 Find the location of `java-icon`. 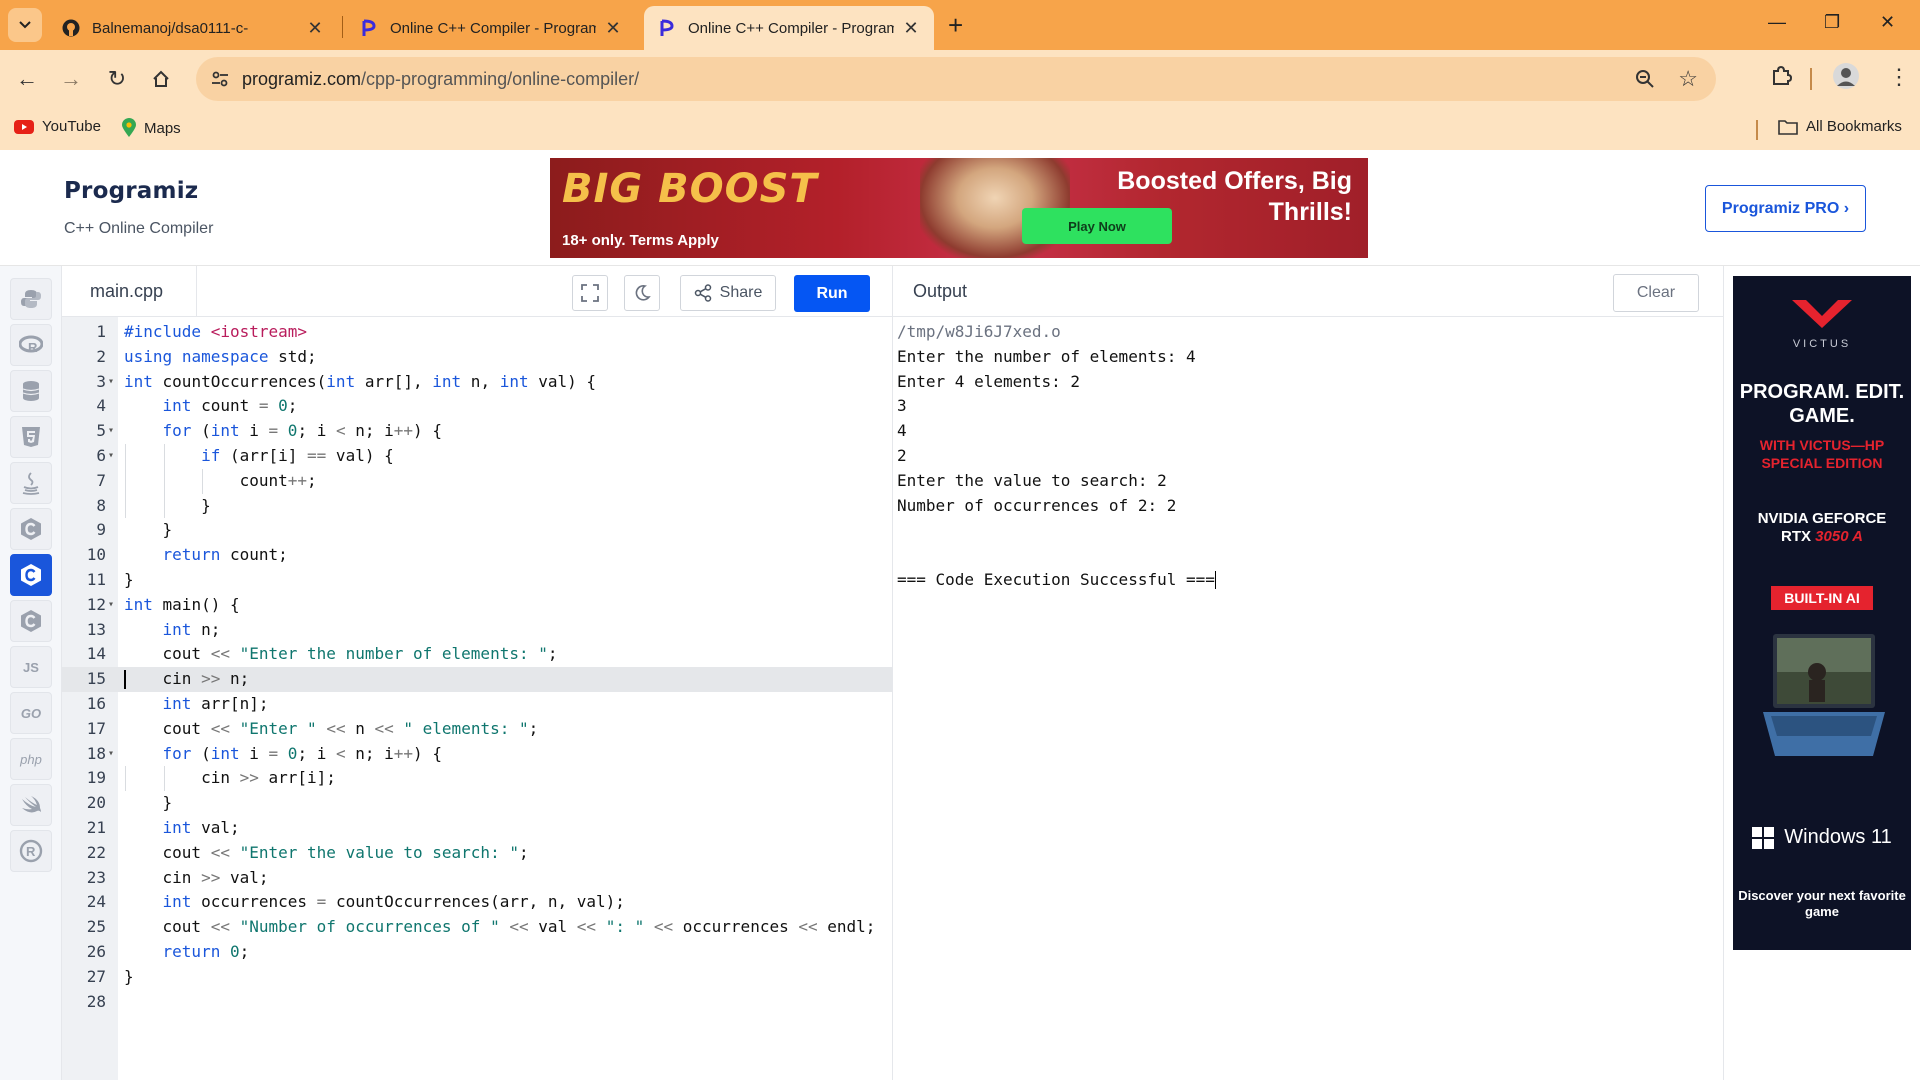

java-icon is located at coordinates (31, 483).